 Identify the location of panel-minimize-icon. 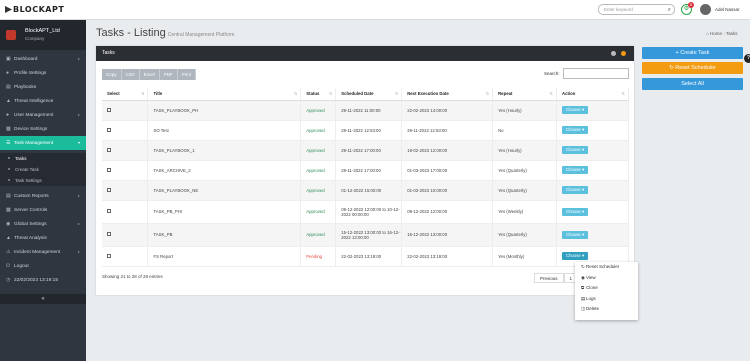
(613, 53).